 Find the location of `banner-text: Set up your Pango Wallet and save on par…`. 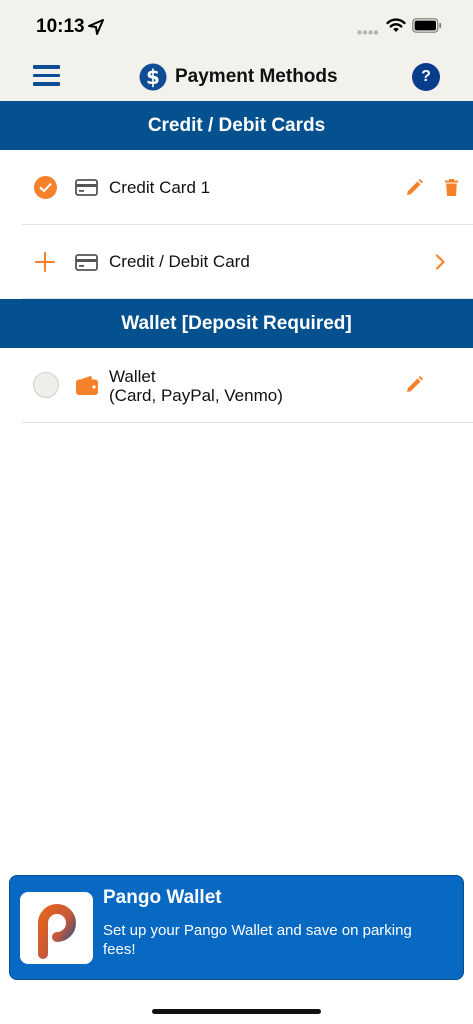

banner-text: Set up your Pango Wallet and save on par… is located at coordinates (257, 940).